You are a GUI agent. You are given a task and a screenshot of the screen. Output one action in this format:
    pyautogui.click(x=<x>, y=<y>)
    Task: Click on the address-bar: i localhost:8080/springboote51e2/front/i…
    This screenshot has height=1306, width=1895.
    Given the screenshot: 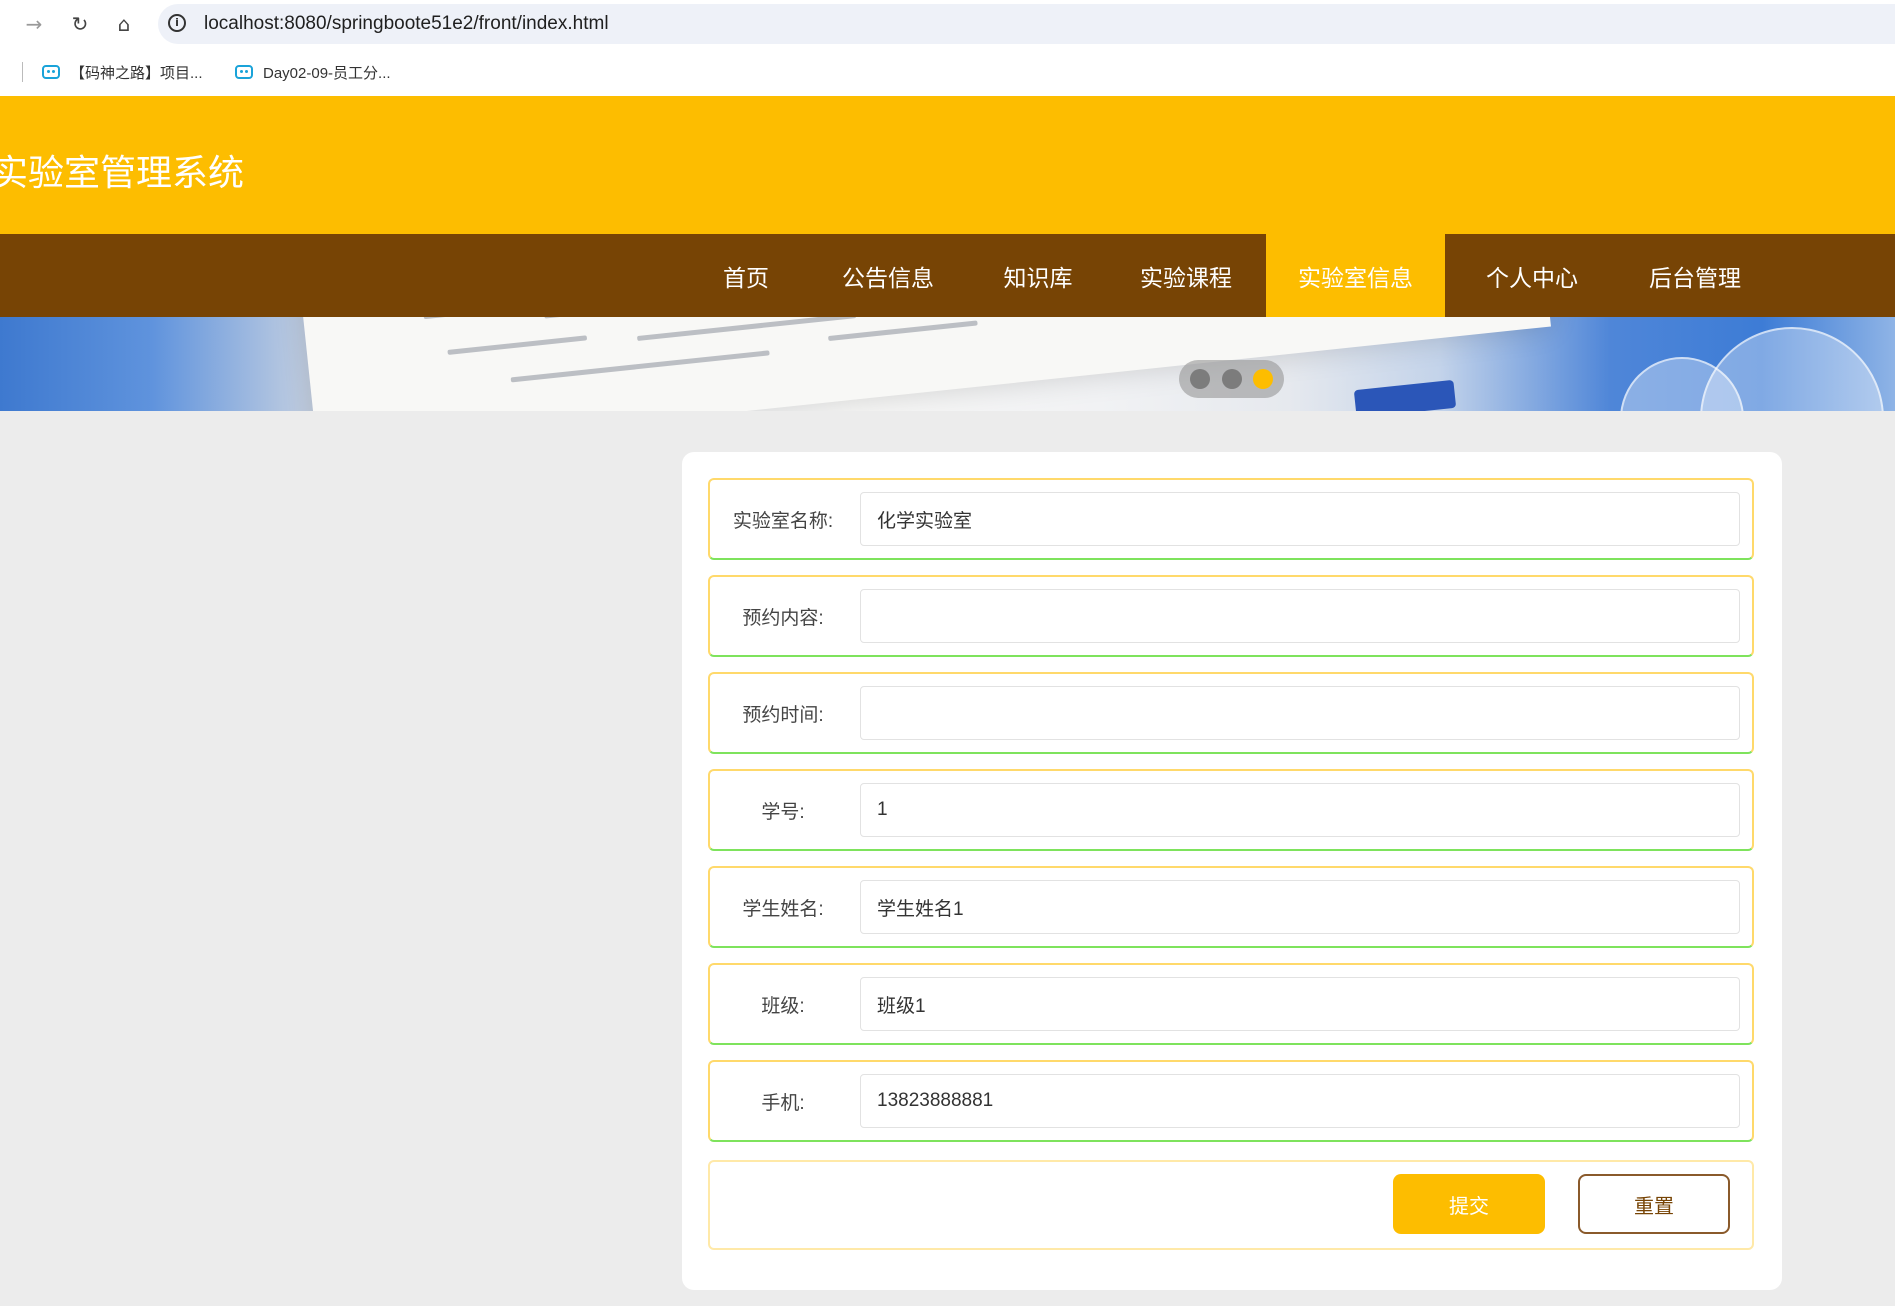 What is the action you would take?
    pyautogui.click(x=1026, y=24)
    